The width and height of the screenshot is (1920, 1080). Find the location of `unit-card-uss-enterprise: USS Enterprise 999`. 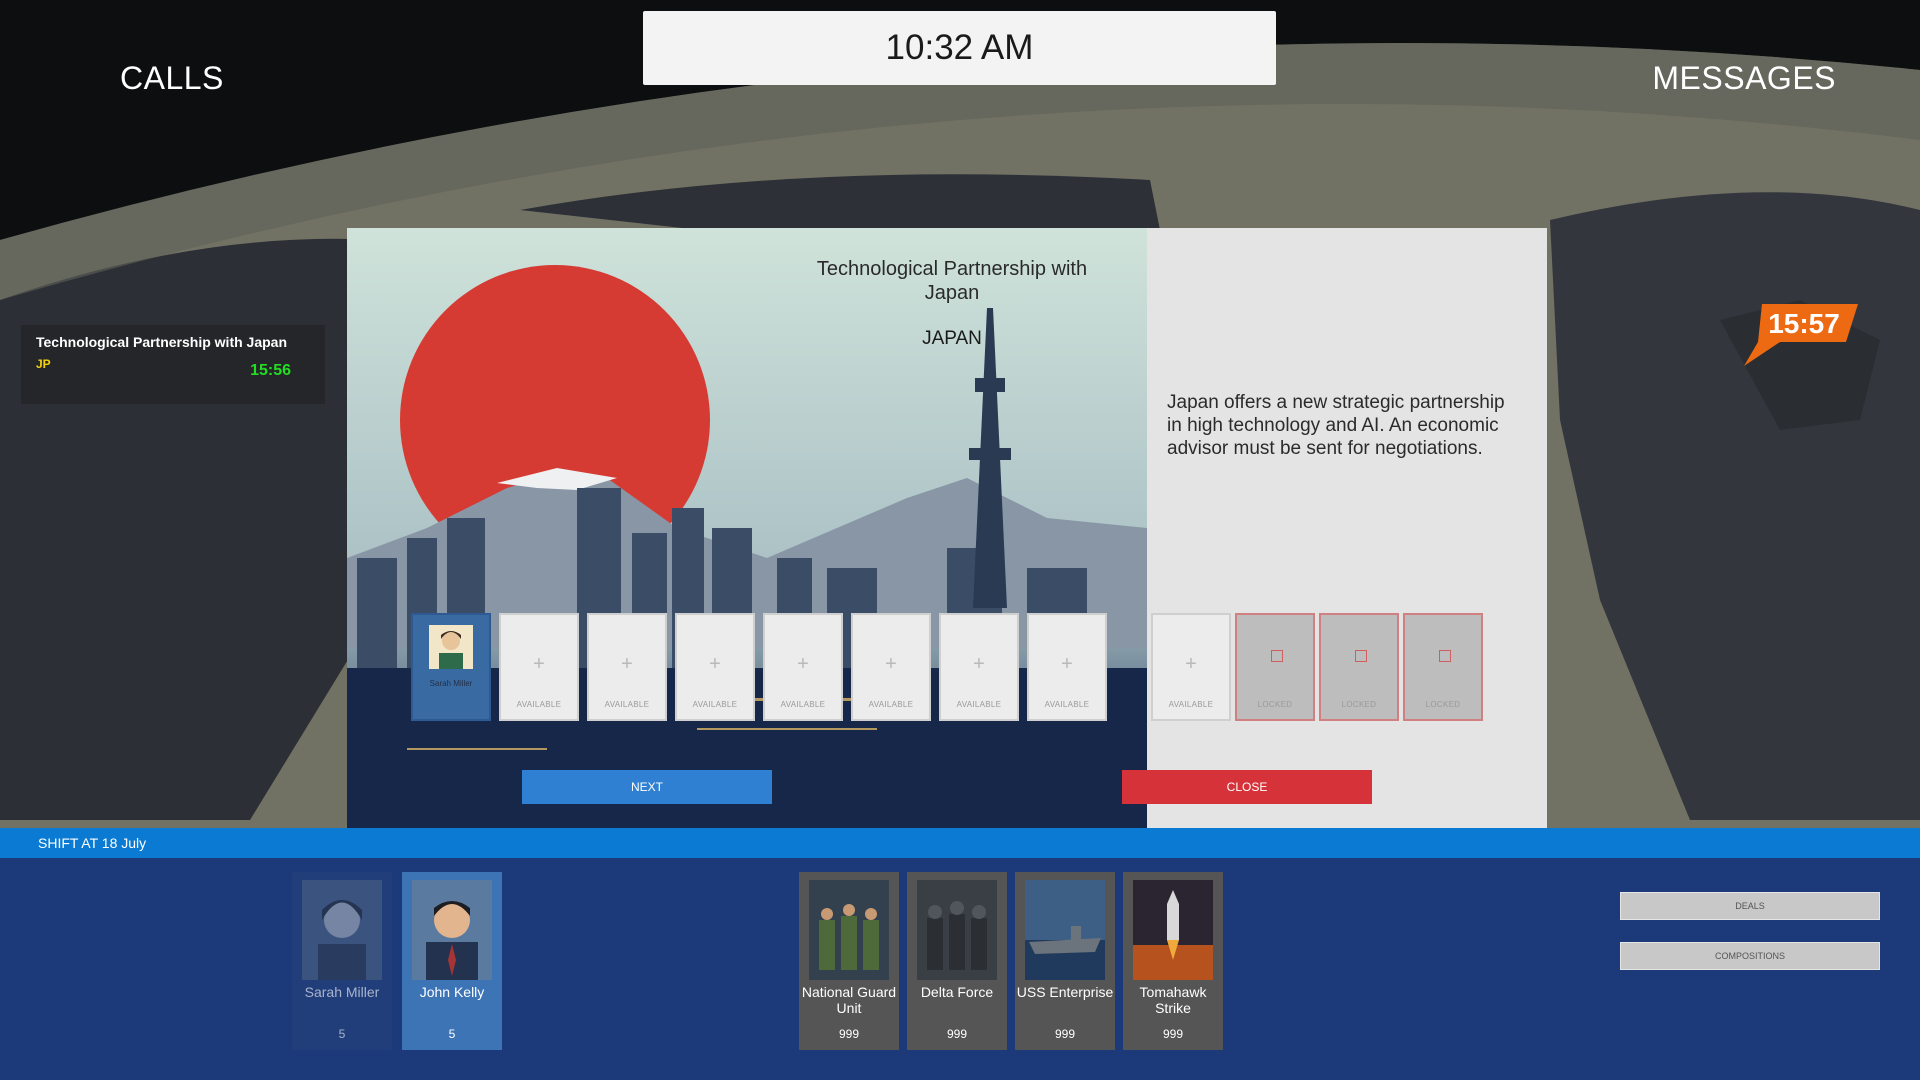

unit-card-uss-enterprise: USS Enterprise 999 is located at coordinates (1065, 961).